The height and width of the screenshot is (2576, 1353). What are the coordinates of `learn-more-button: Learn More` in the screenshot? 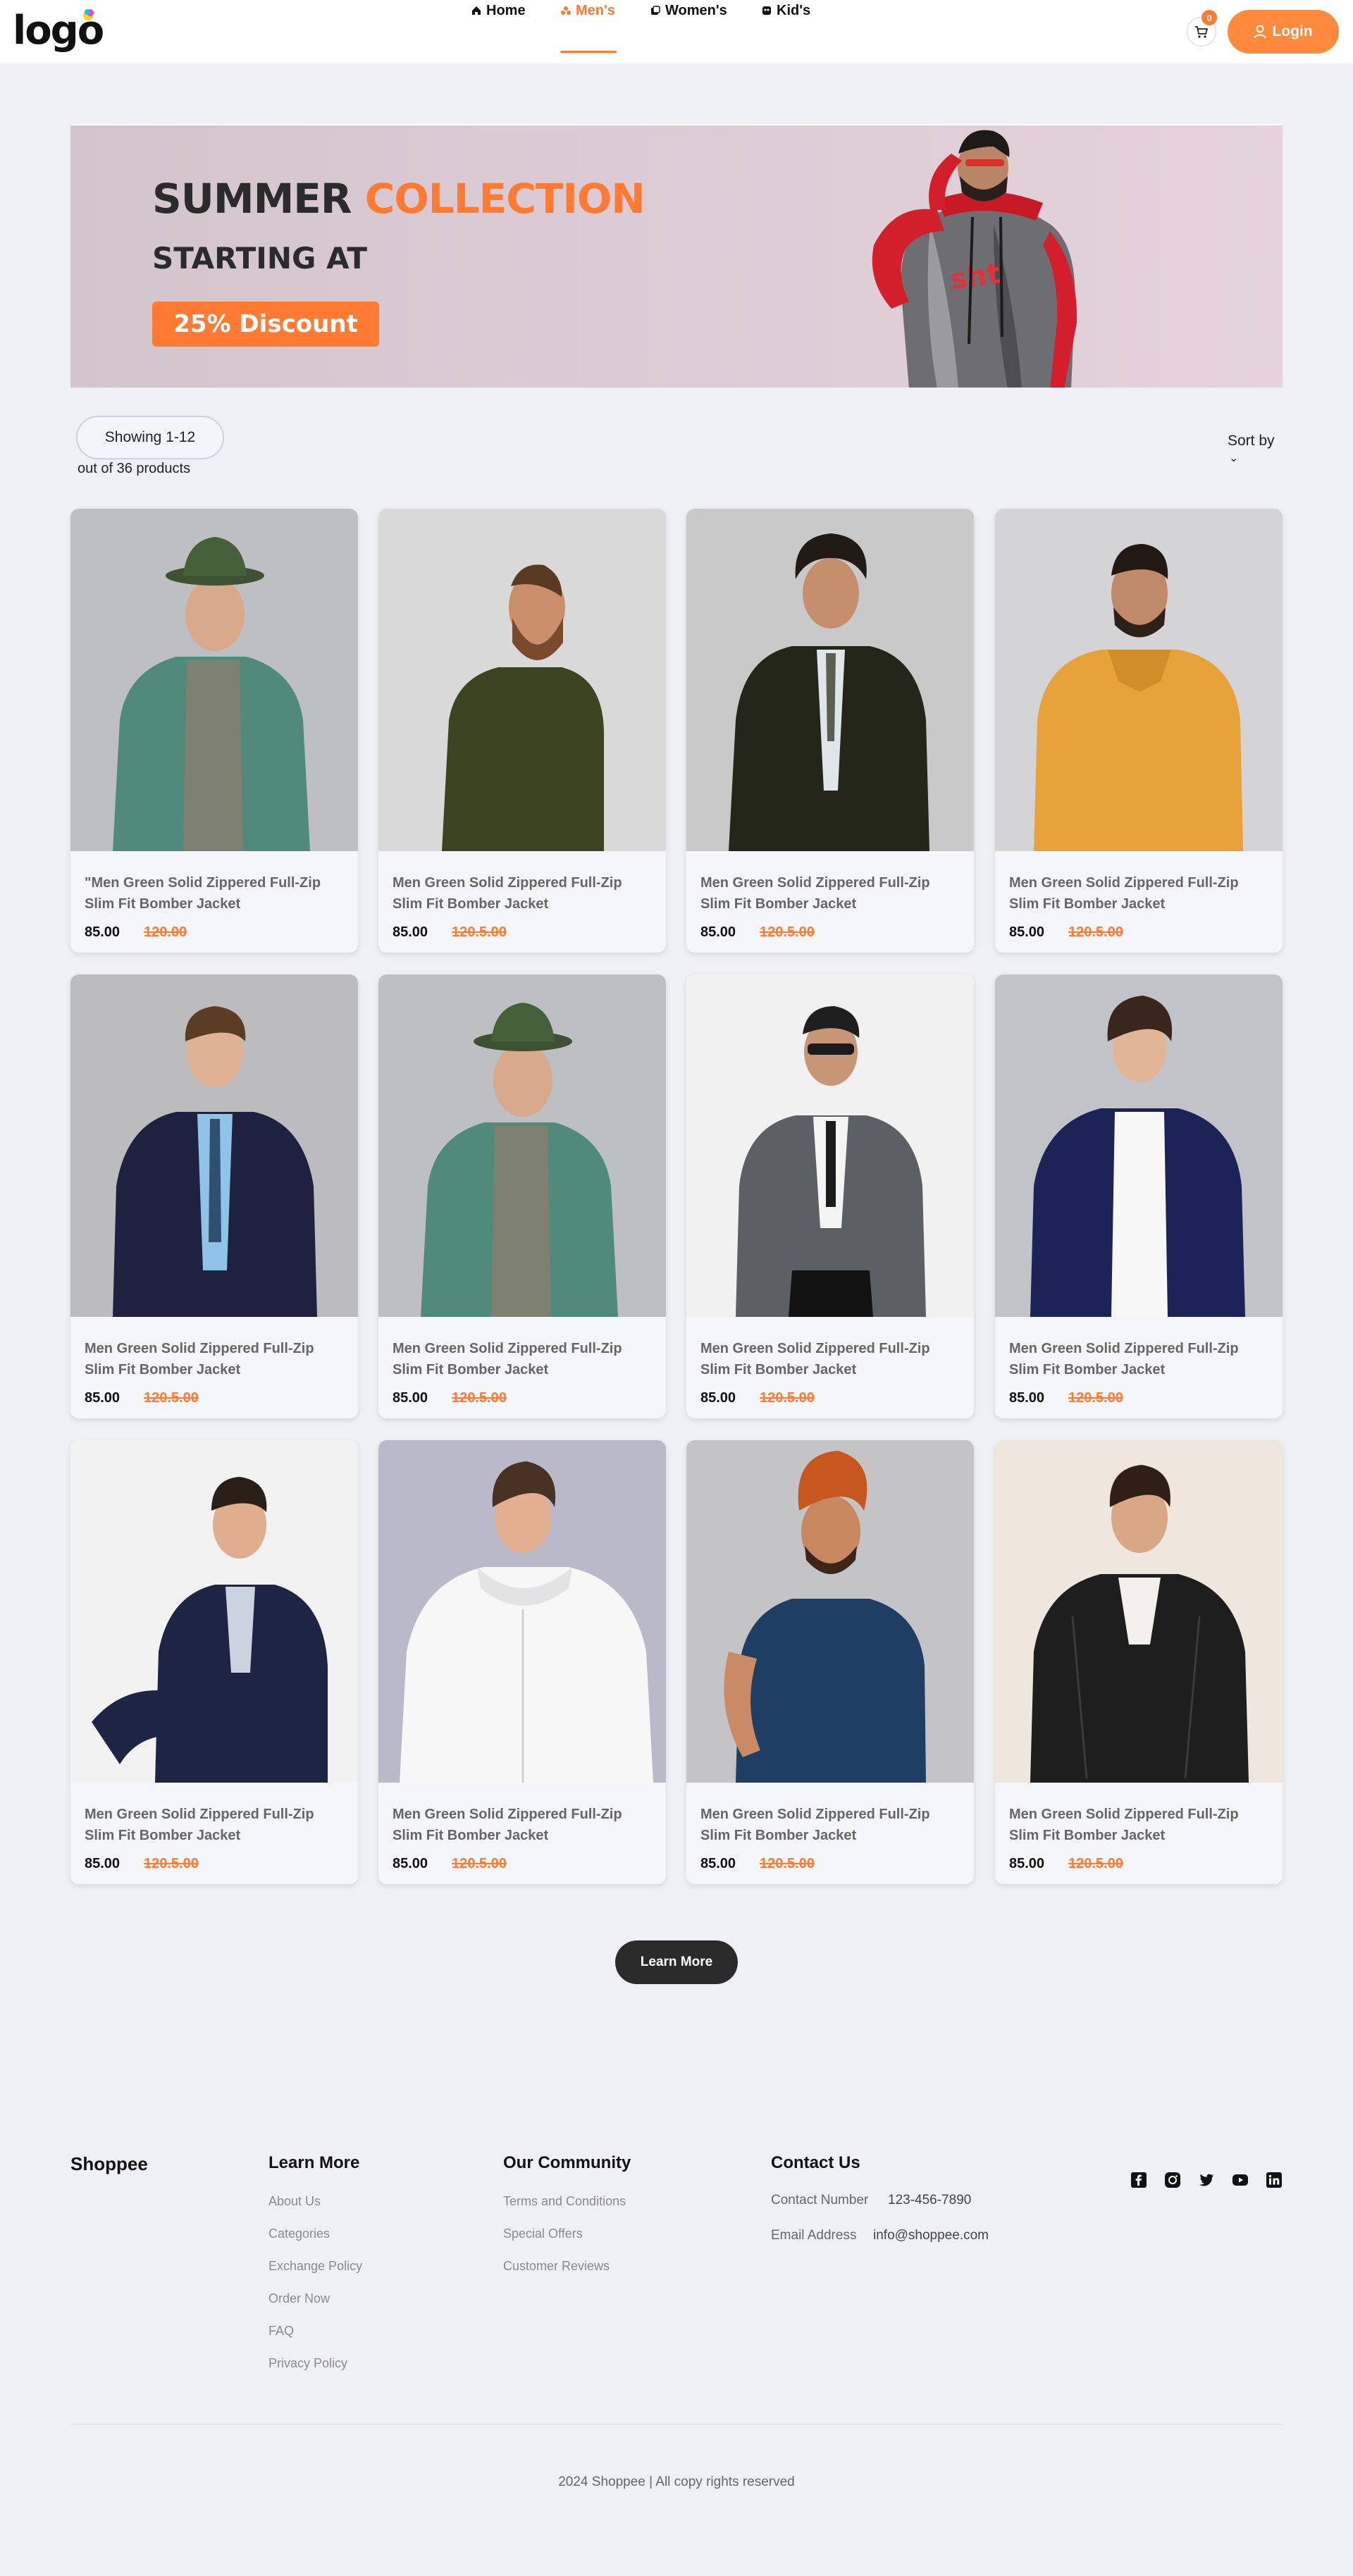 It's located at (677, 1962).